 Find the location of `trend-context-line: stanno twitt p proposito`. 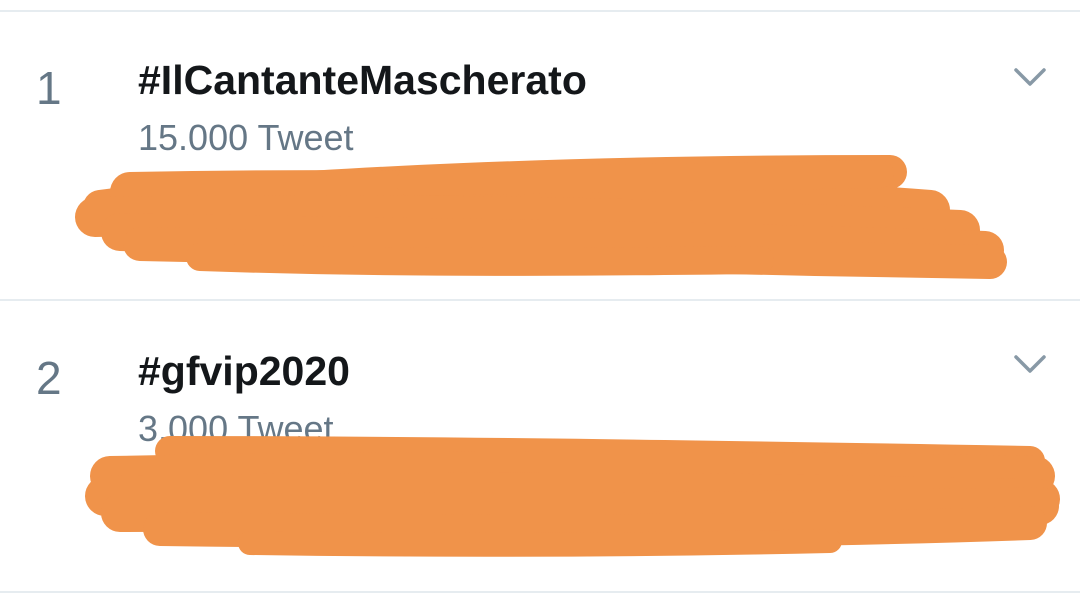

trend-context-line: stanno twitt p proposito is located at coordinates (385, 480).